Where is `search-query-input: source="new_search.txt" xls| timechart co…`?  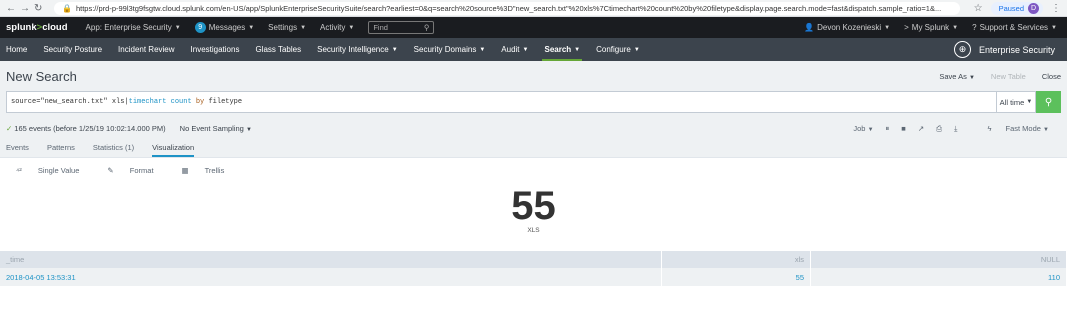 search-query-input: source="new_search.txt" xls| timechart co… is located at coordinates (501, 102).